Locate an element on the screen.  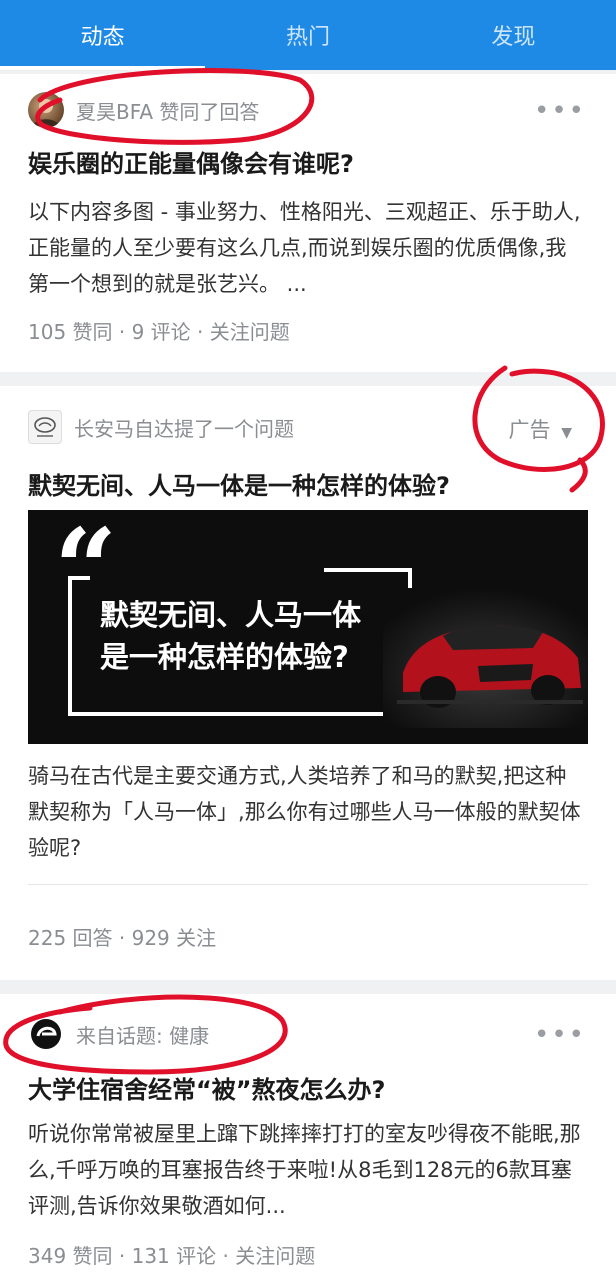
card-stats: 225 回答 · 929 关注 is located at coordinates (122, 936).